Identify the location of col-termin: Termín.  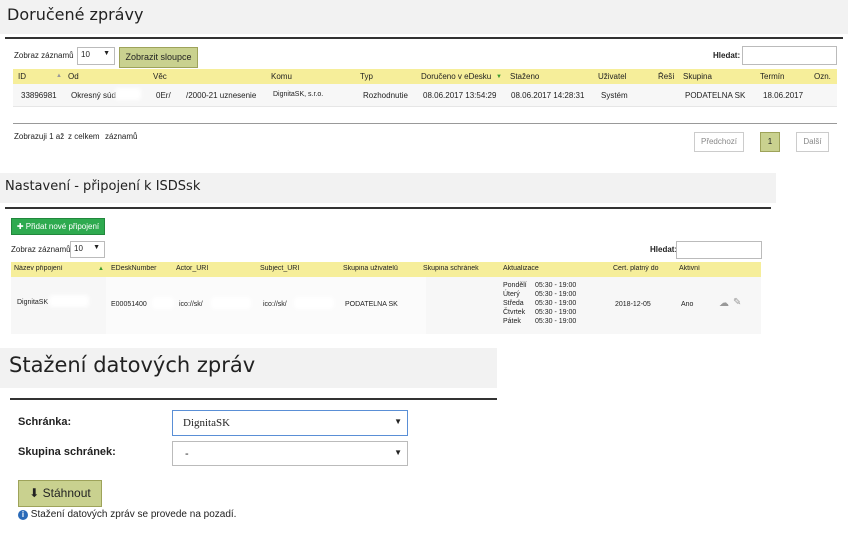
(772, 76).